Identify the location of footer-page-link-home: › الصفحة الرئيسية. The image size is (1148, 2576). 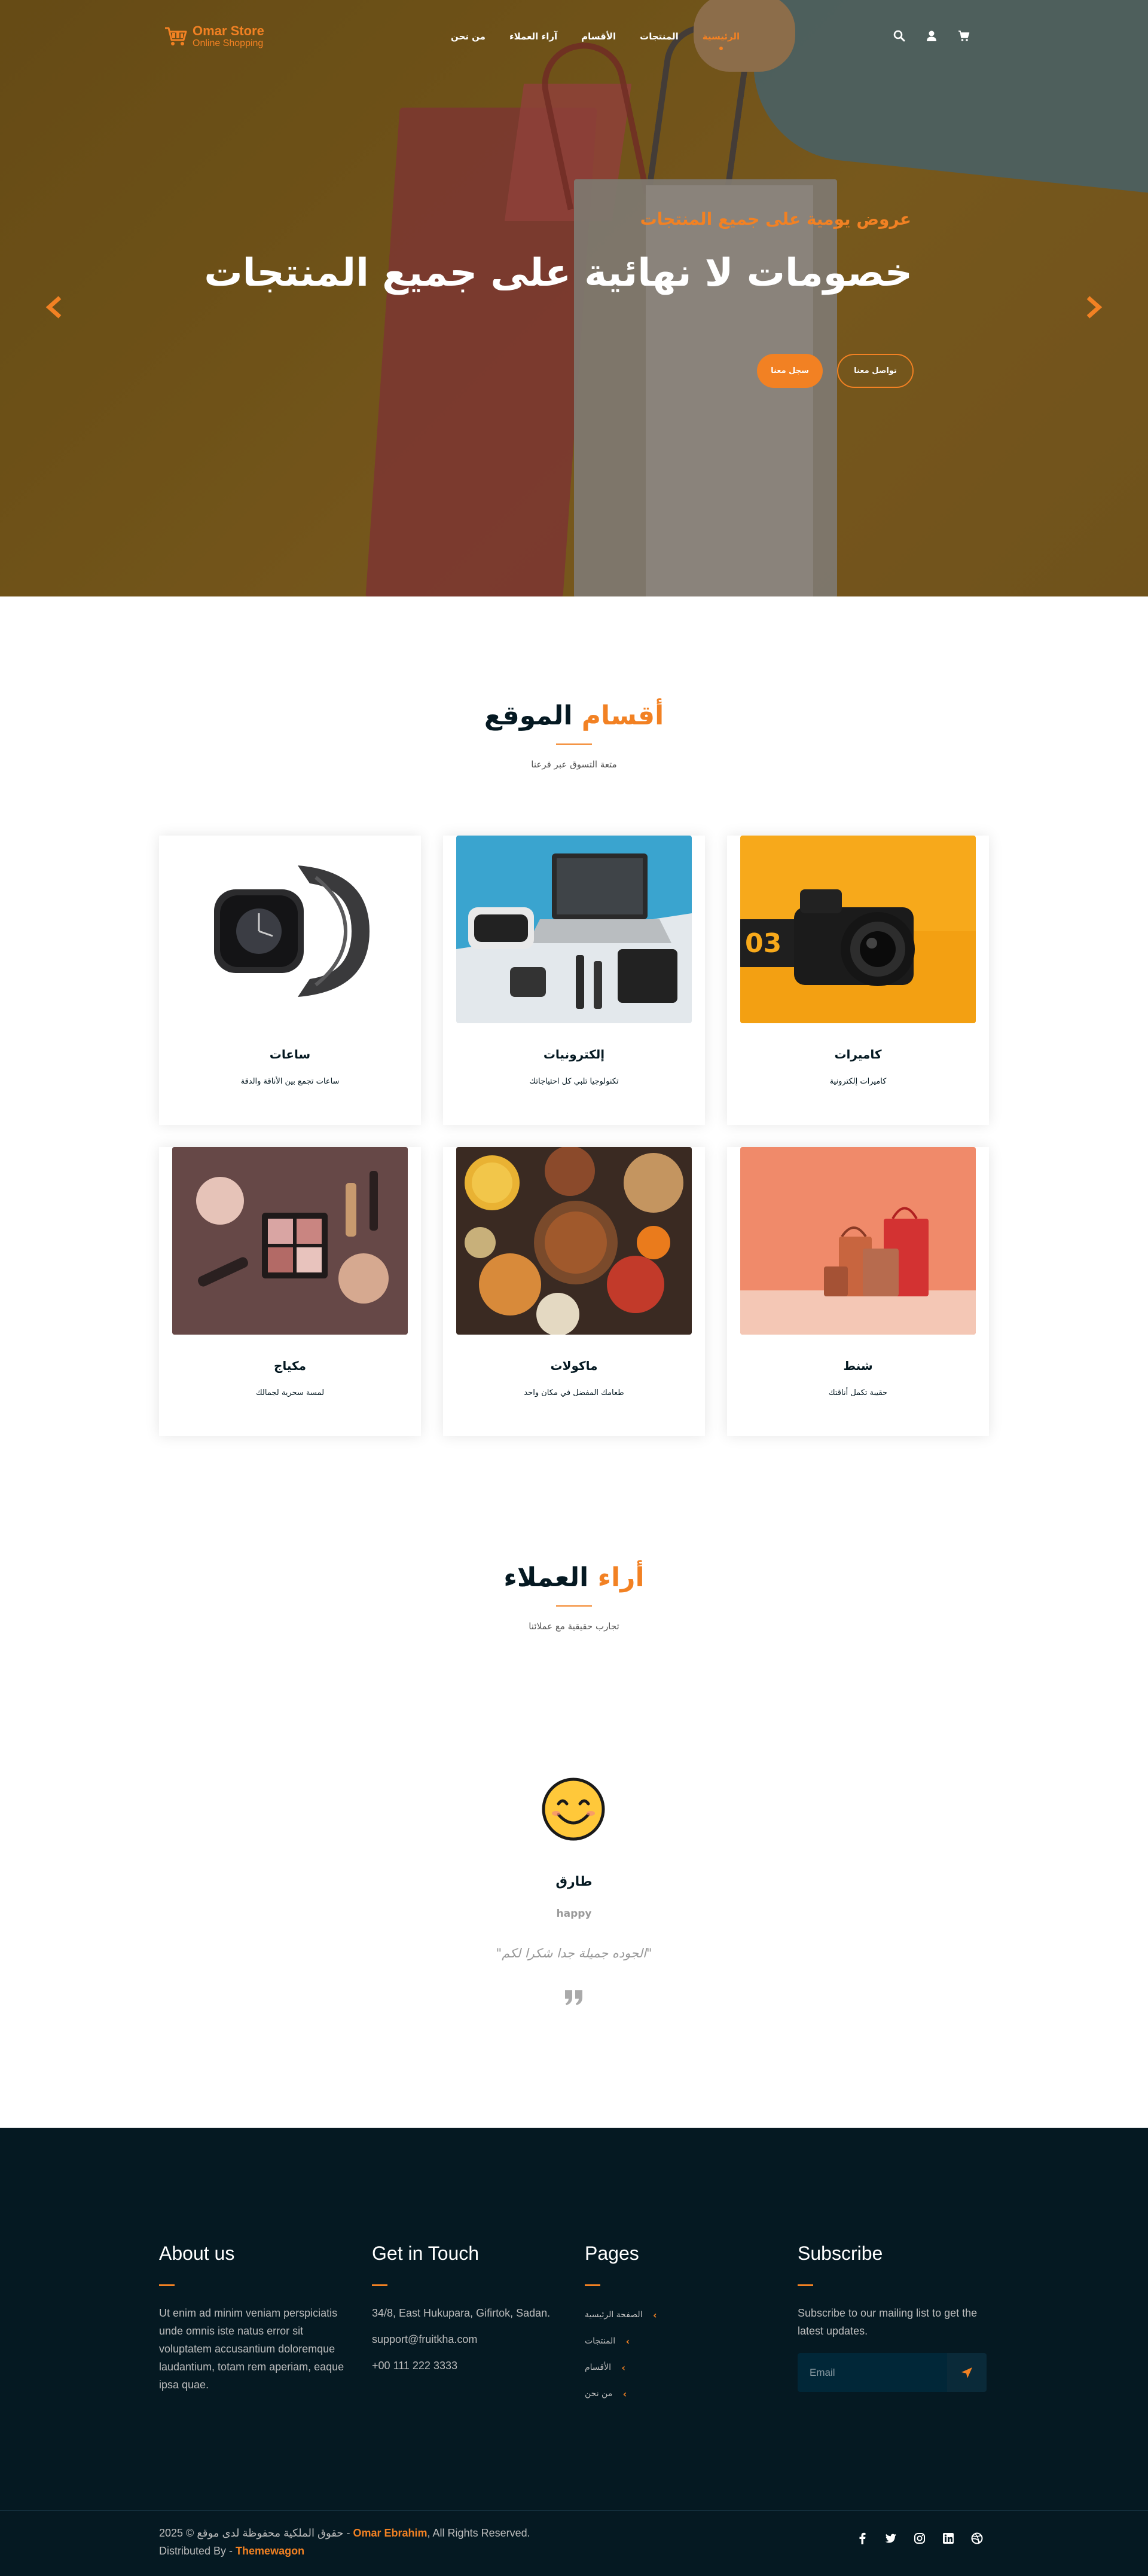
(644, 2315).